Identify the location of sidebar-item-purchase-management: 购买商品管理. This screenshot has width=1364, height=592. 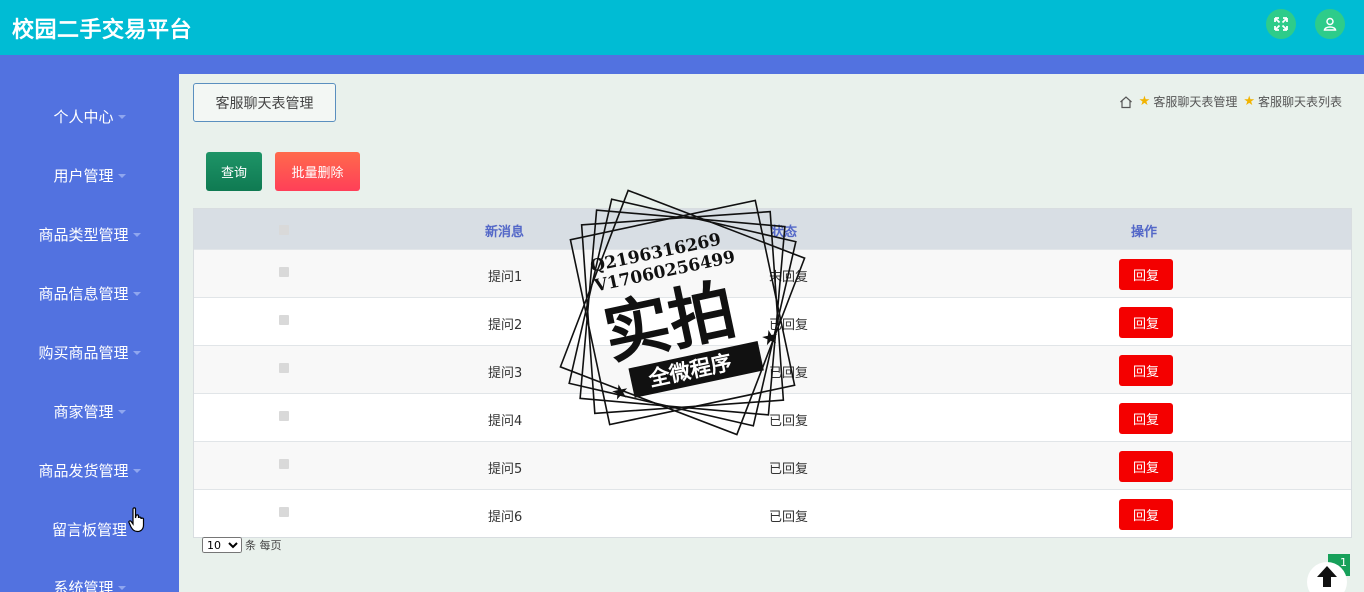
(89, 352).